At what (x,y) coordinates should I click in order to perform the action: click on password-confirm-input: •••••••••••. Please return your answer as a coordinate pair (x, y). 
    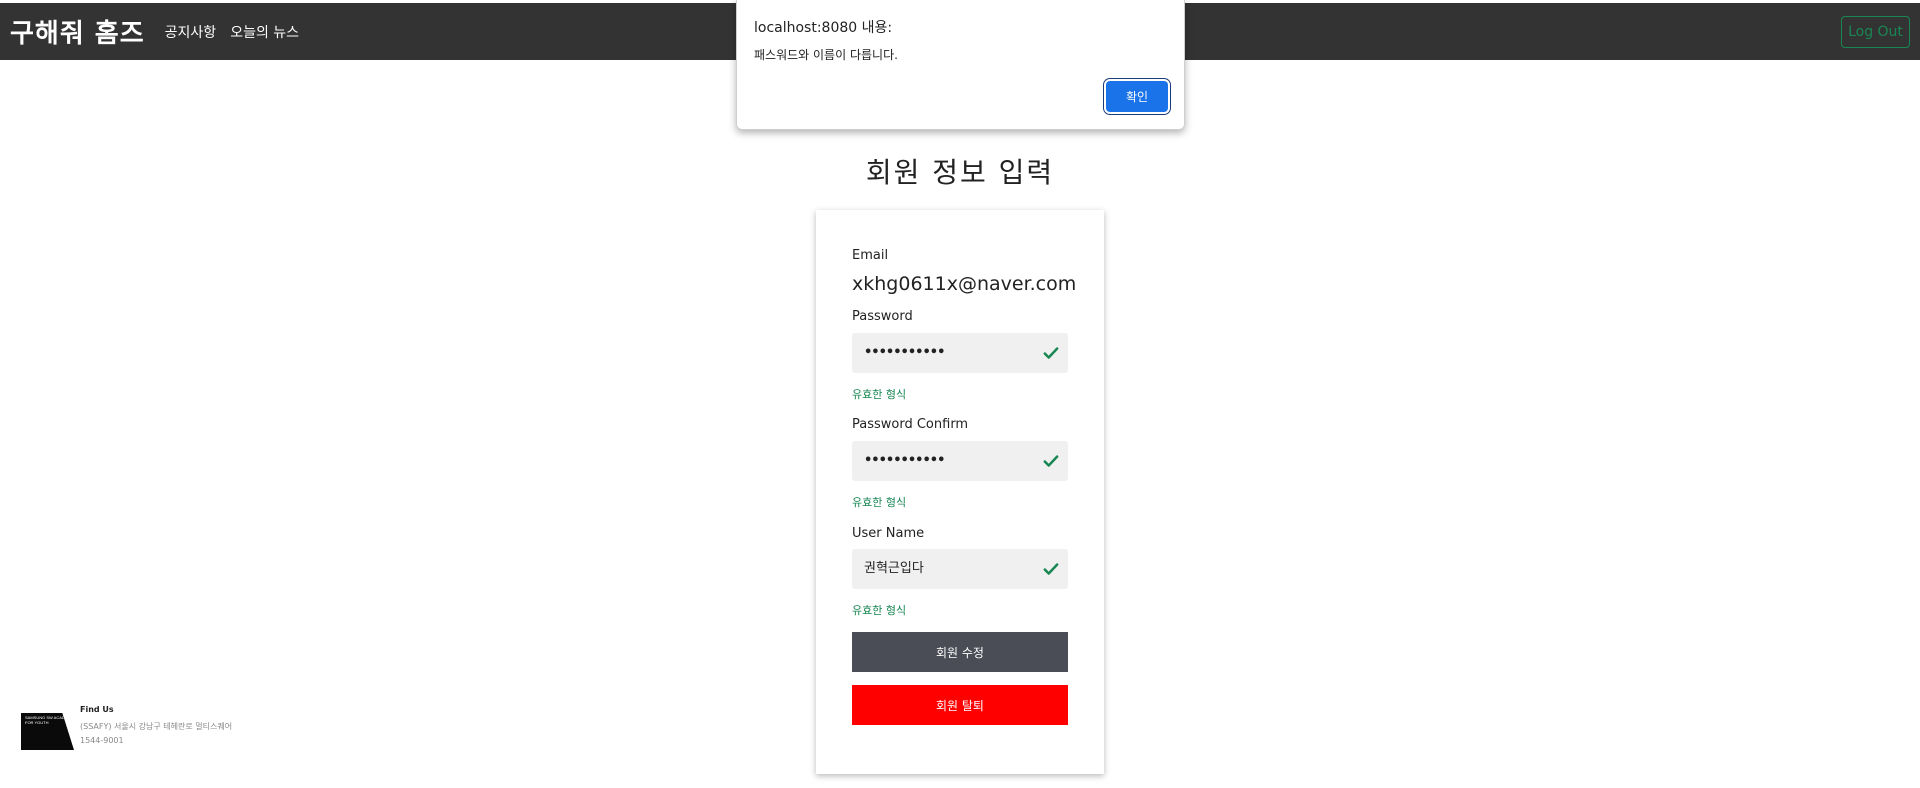
    Looking at the image, I should click on (960, 461).